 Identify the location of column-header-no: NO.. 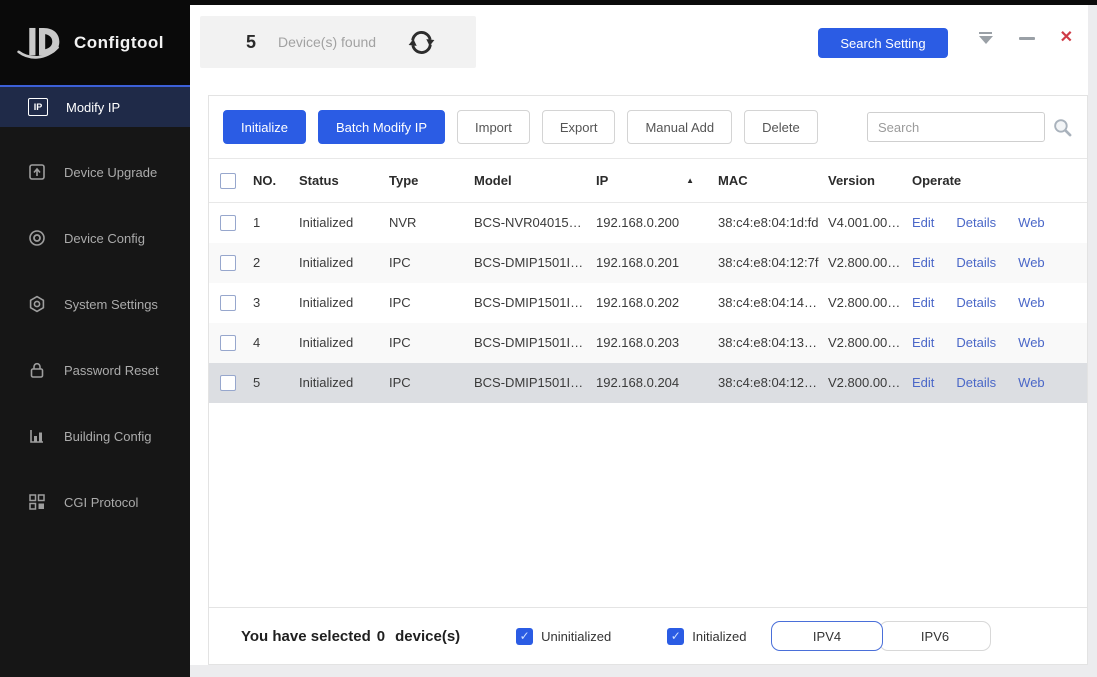
(268, 180).